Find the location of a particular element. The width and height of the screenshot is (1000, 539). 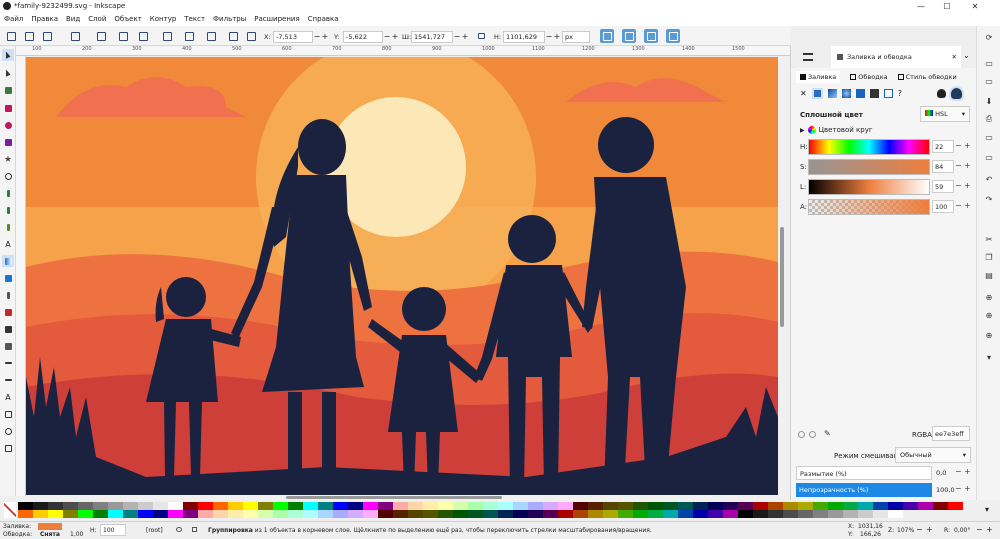

more-commands-button: ▾ is located at coordinates (989, 357).